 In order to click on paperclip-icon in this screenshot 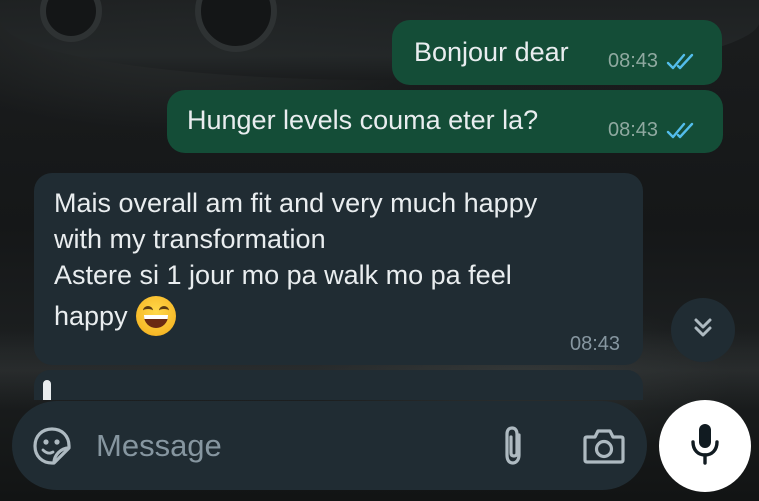, I will do `click(514, 448)`.